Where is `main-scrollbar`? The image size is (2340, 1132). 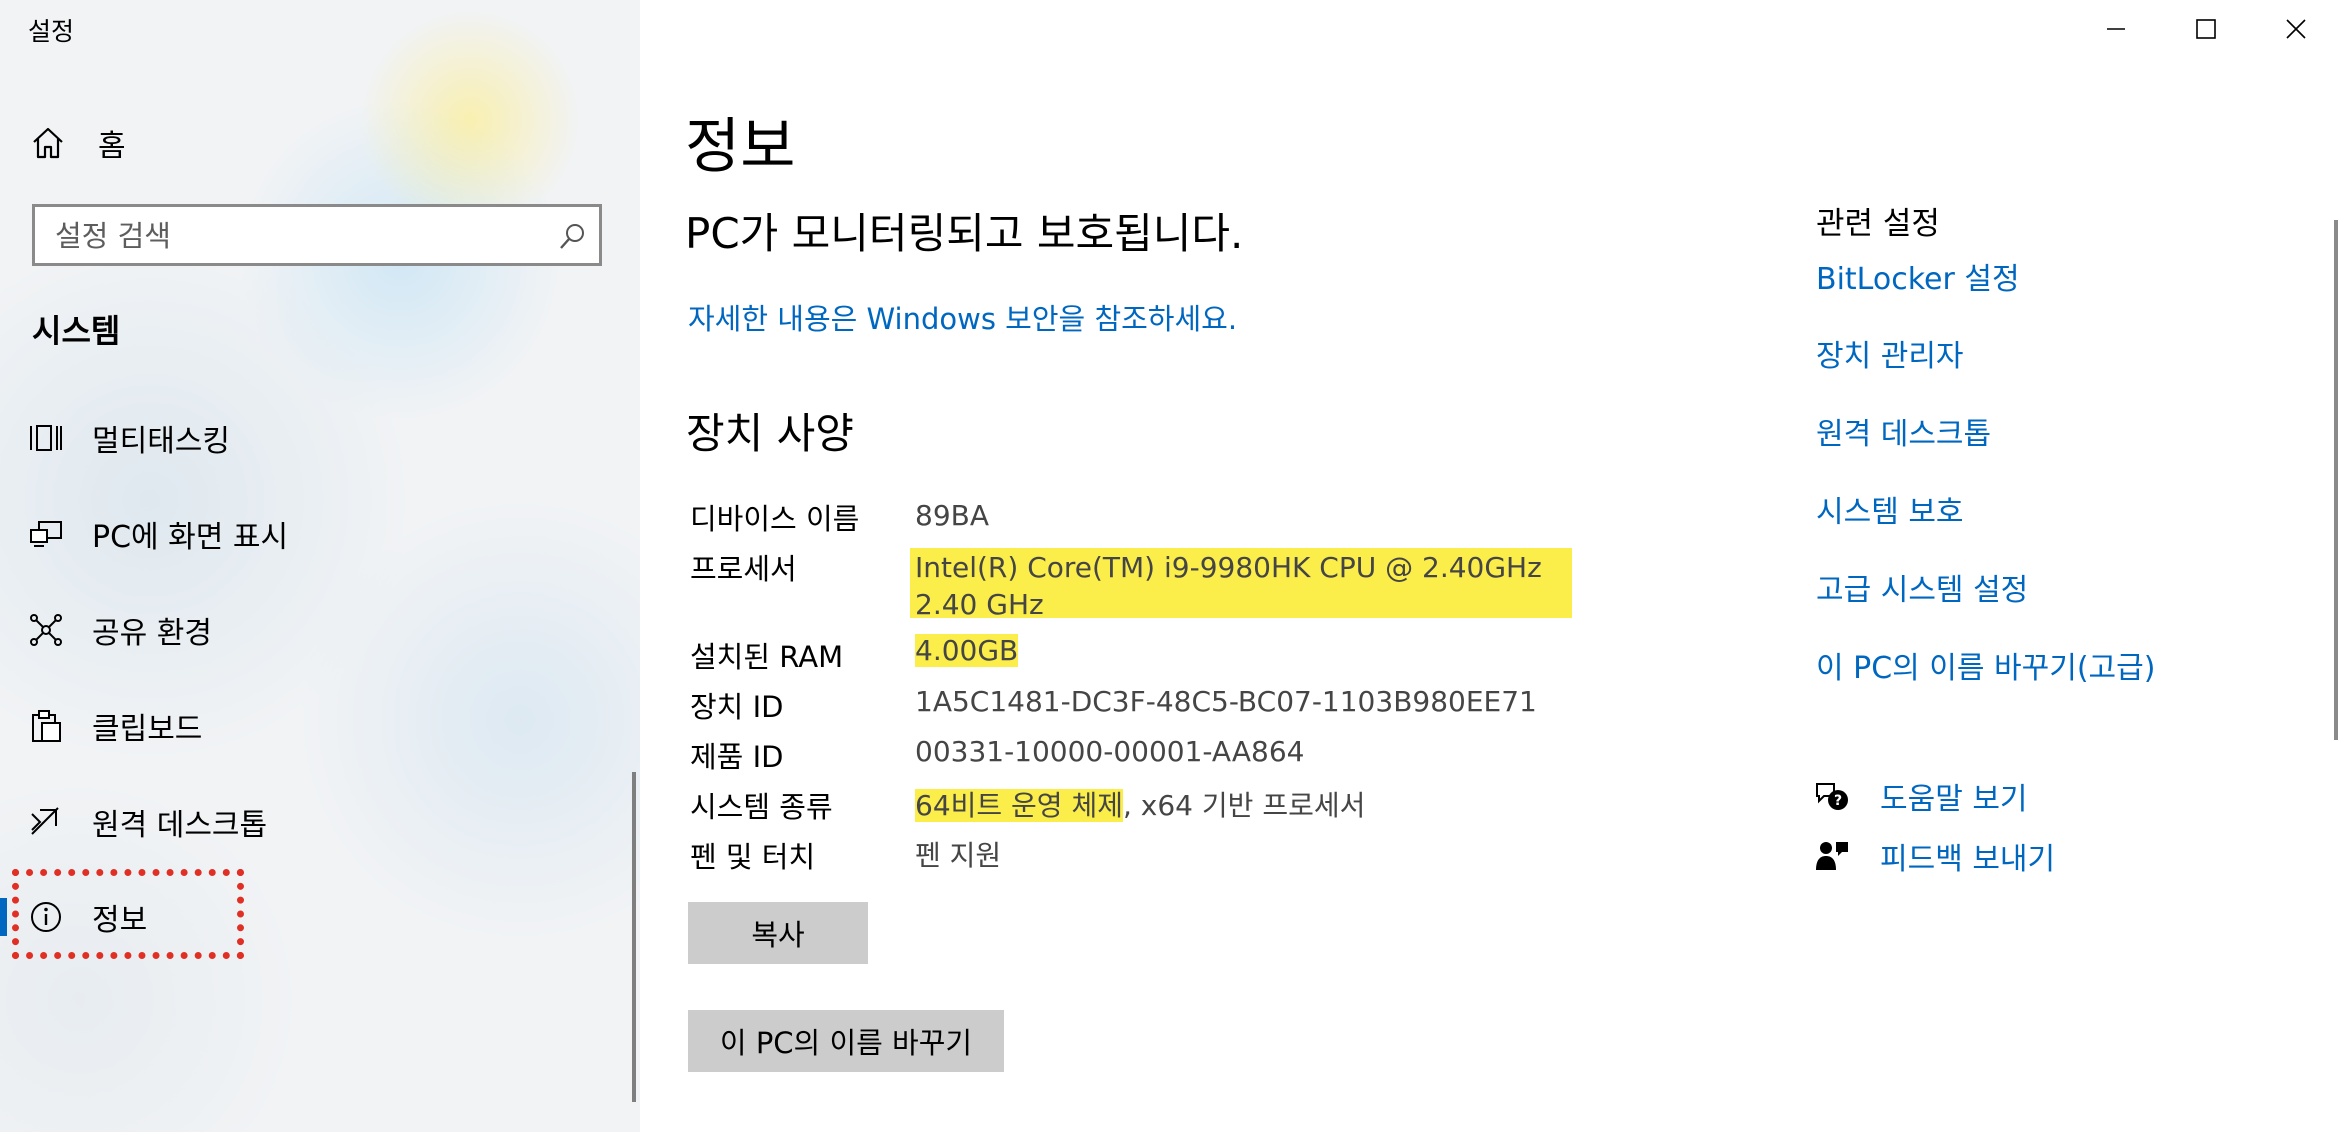 main-scrollbar is located at coordinates (2336, 480).